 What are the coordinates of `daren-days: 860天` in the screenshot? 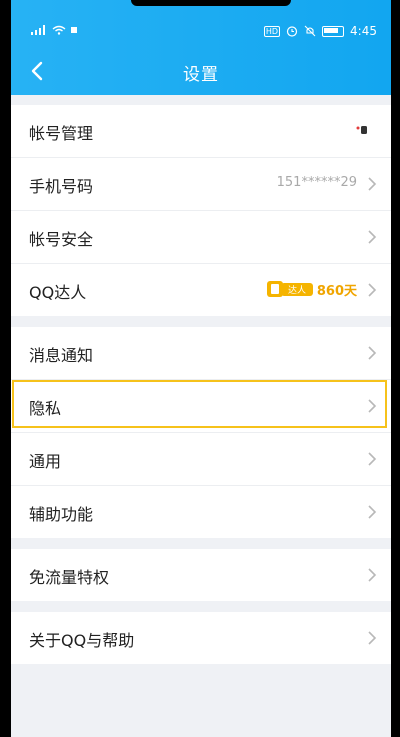 It's located at (336, 291).